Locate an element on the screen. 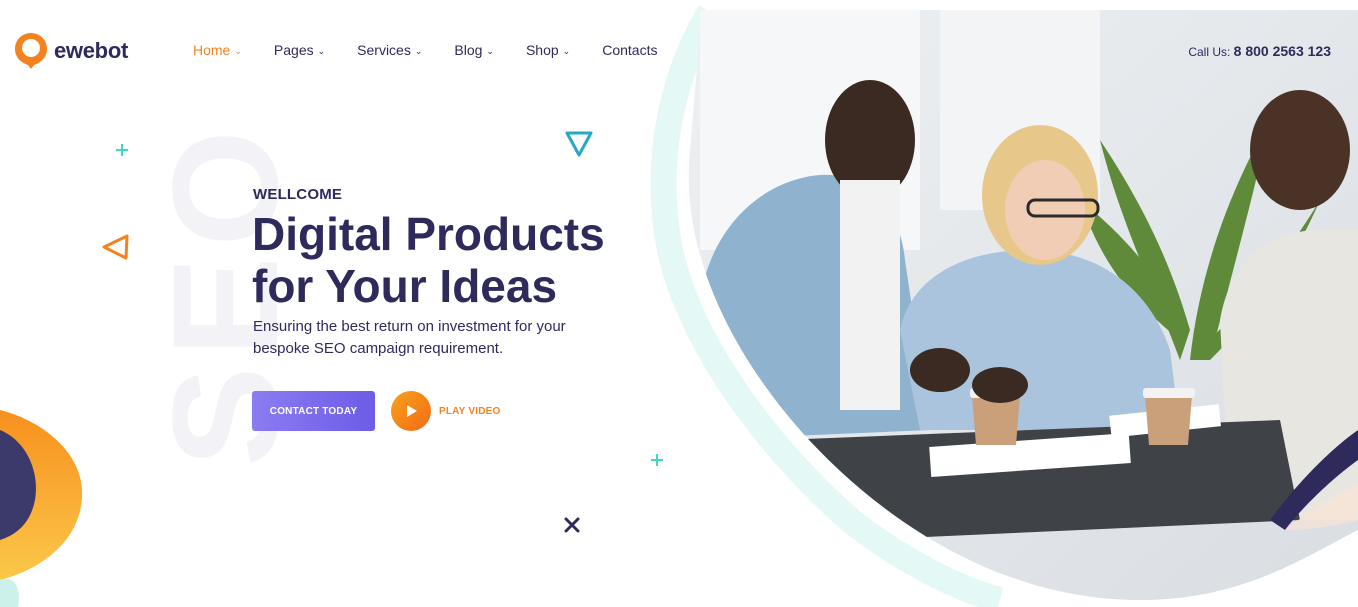 This screenshot has height=607, width=1358. nav-item-pages: Pages ⌄ is located at coordinates (299, 50).